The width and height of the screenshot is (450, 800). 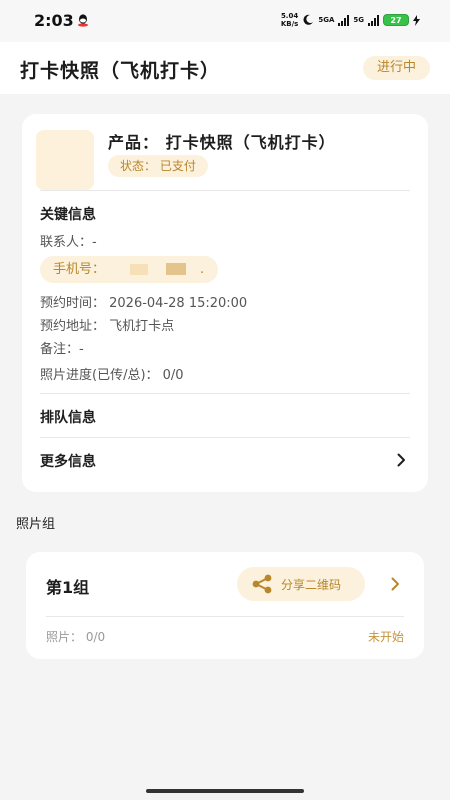 I want to click on network-speed: 5.04 KB/s, so click(x=289, y=20).